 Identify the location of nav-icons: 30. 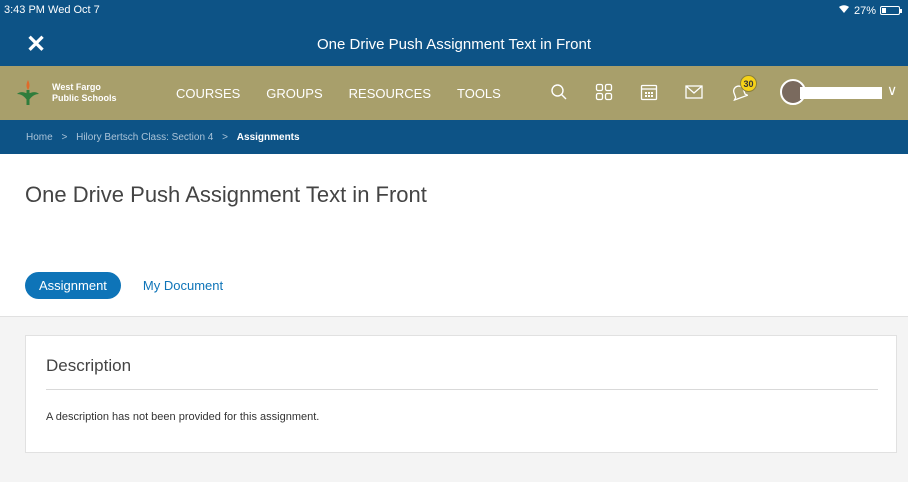
(652, 89).